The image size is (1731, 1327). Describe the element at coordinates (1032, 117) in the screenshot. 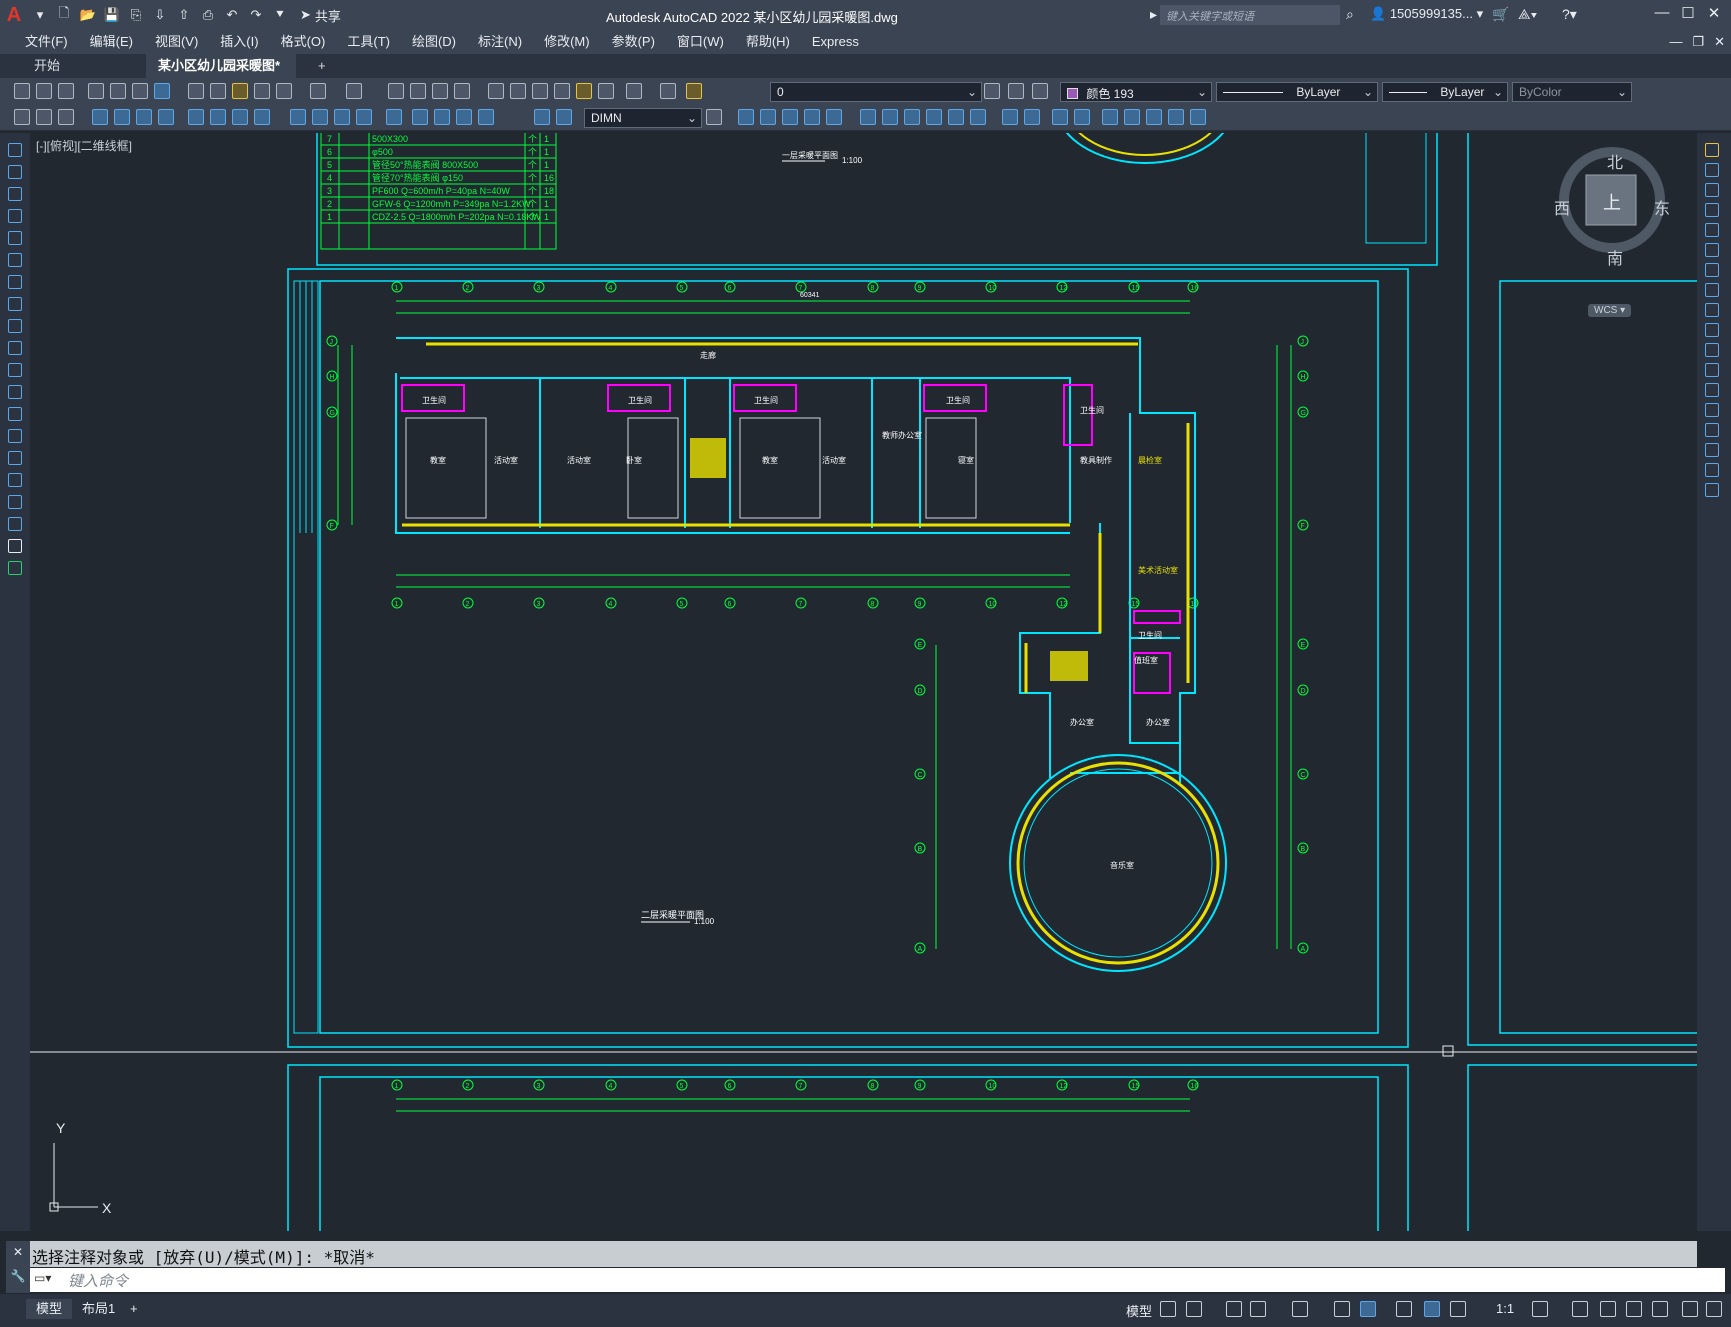

I see `ungroup-icon` at that location.